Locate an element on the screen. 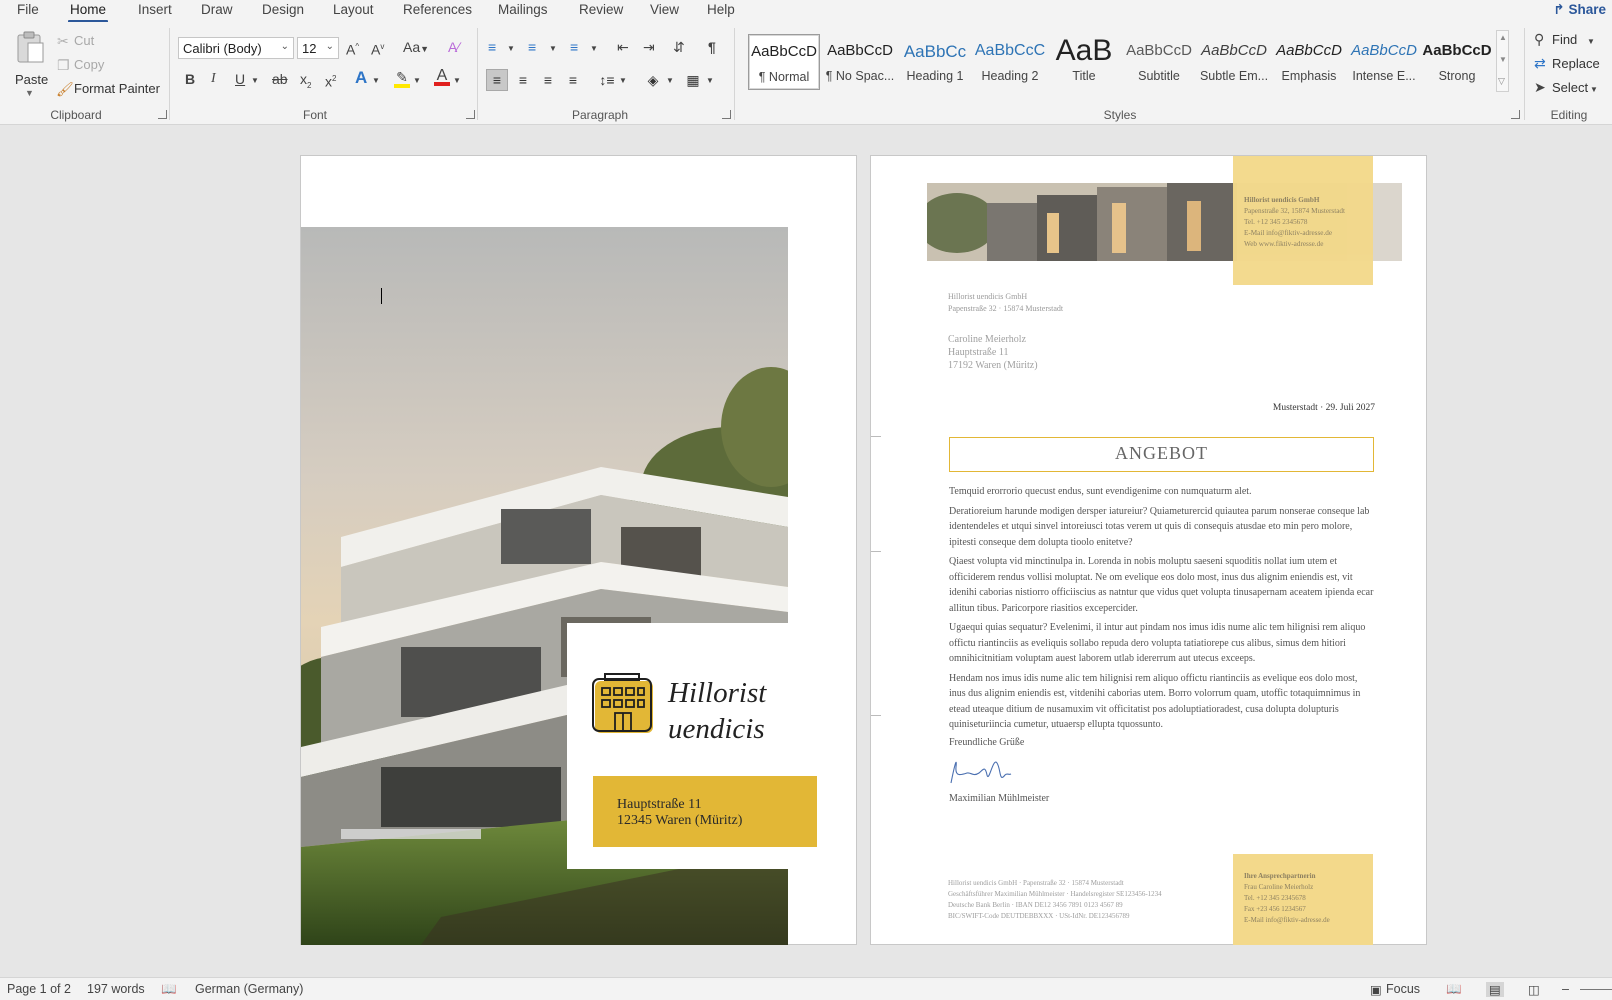 This screenshot has height=1000, width=1612. superscript-icon: x2 is located at coordinates (330, 80).